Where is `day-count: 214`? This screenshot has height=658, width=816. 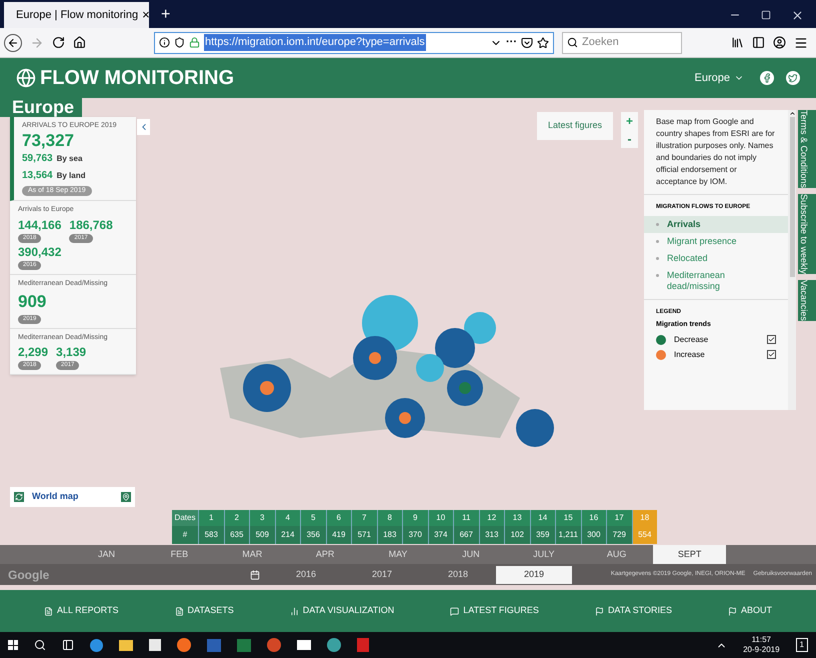 day-count: 214 is located at coordinates (287, 535).